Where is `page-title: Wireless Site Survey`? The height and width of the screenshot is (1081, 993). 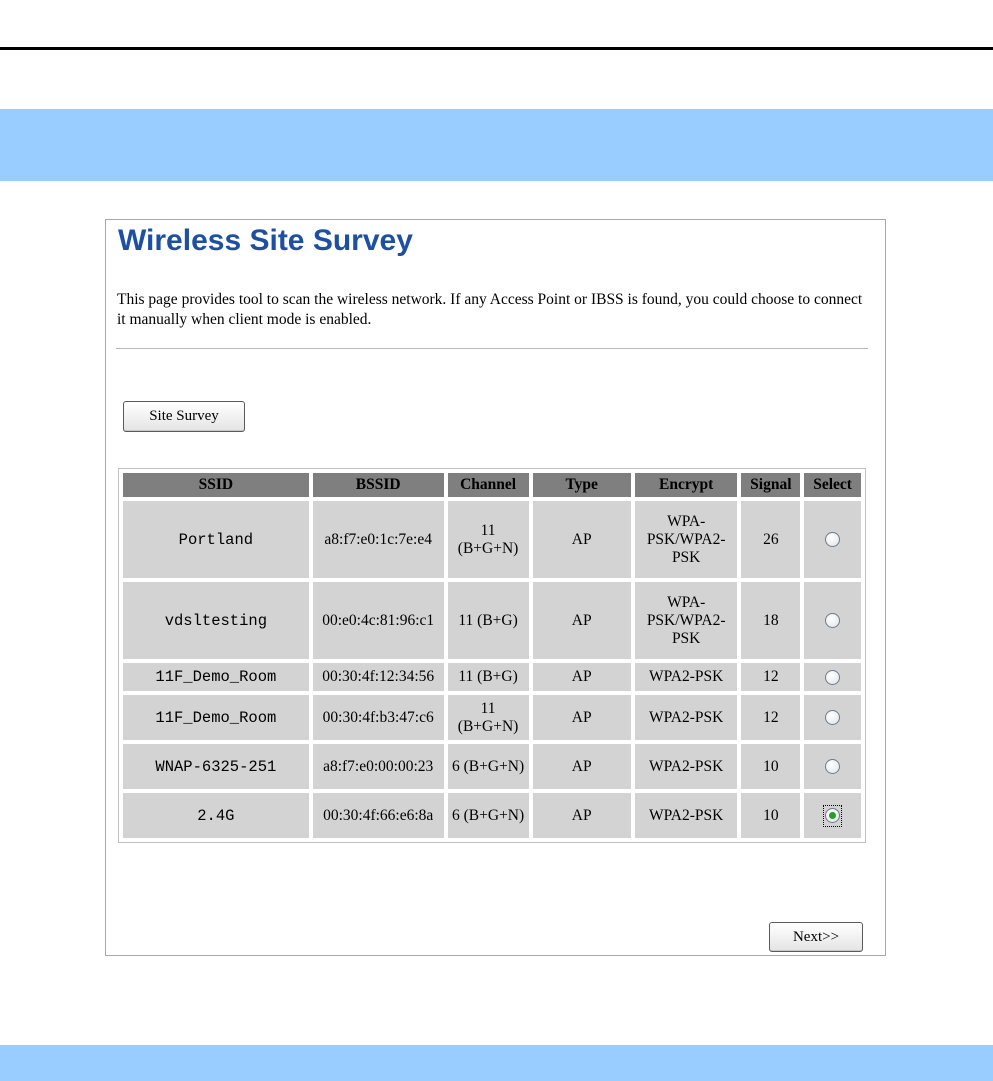 page-title: Wireless Site Survey is located at coordinates (265, 240).